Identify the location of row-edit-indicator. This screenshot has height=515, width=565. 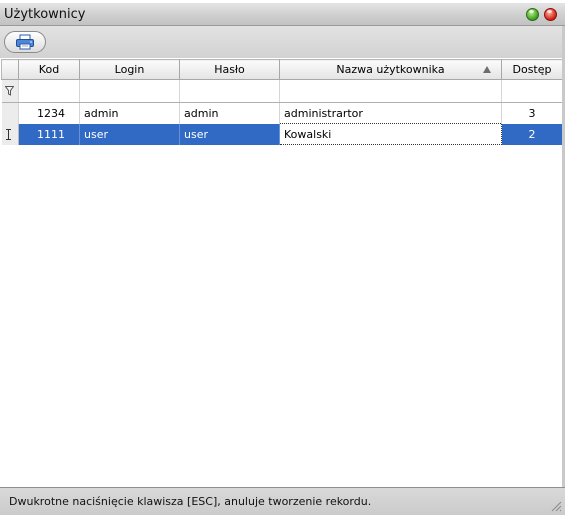
(10, 134).